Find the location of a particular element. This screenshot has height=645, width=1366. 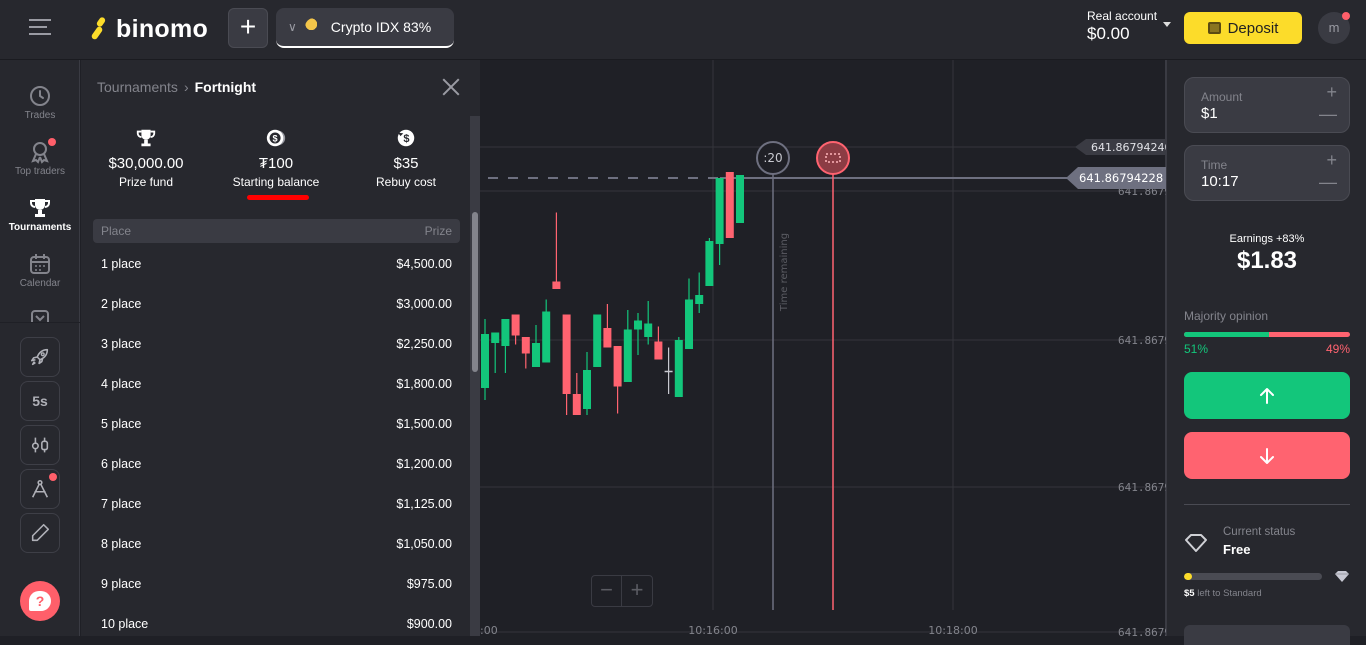

annotation-underline is located at coordinates (278, 197).